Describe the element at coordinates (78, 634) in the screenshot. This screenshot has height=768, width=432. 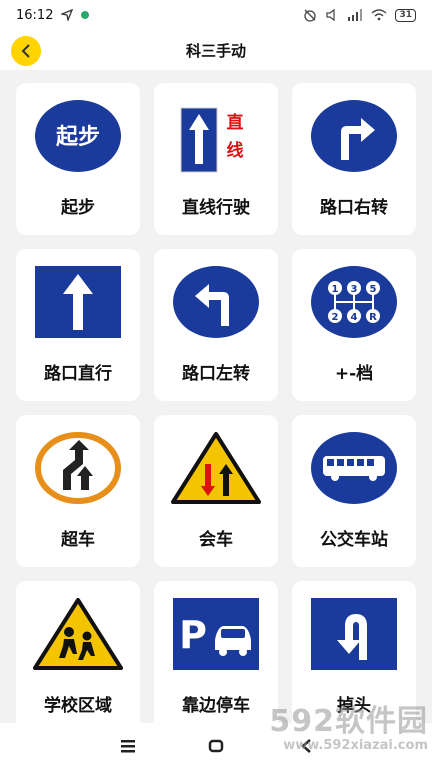
I see `school-zone-sign-icon` at that location.